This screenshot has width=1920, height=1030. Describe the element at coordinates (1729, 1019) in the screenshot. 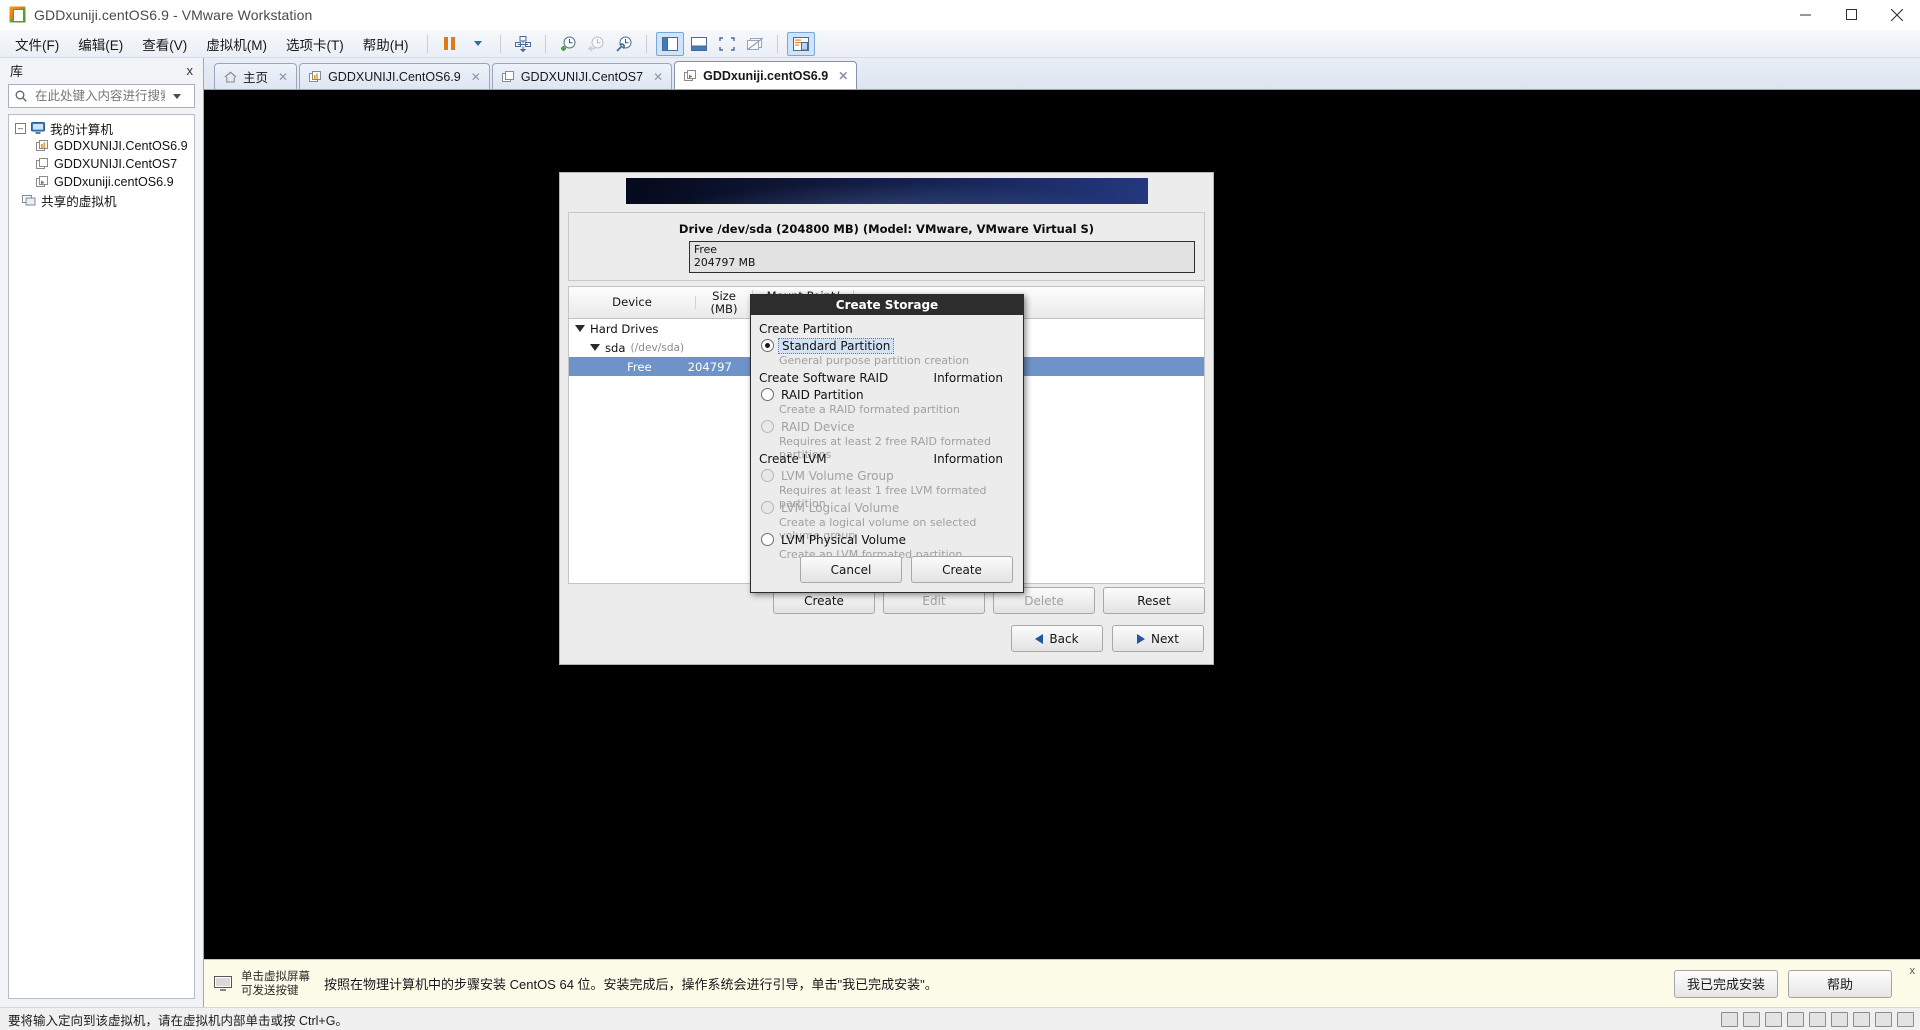

I see `hdd-icon` at that location.